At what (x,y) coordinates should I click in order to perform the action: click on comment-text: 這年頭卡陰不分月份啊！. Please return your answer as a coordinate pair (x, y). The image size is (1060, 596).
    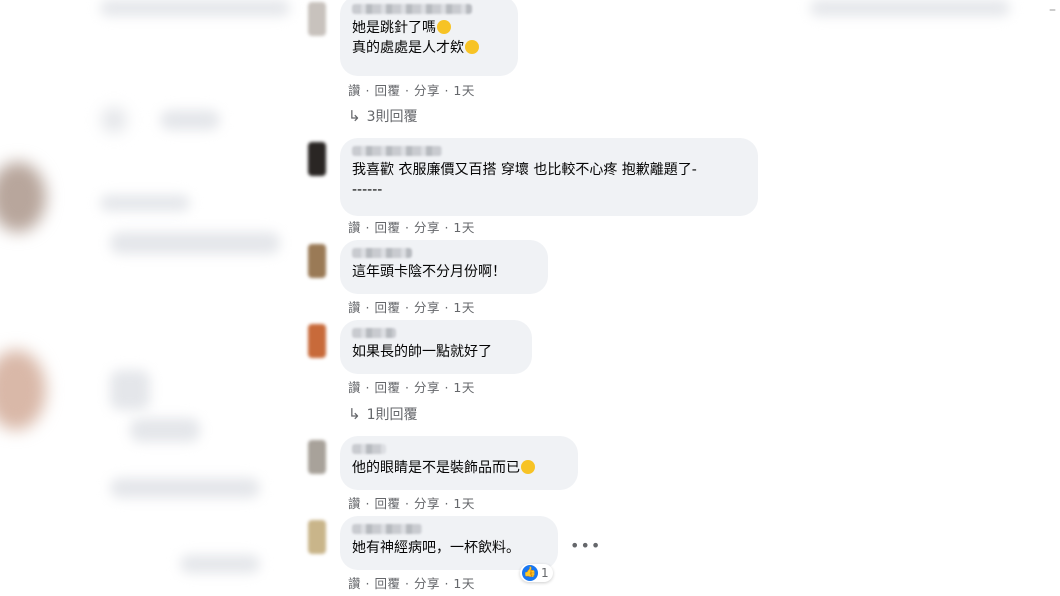
    Looking at the image, I should click on (429, 272).